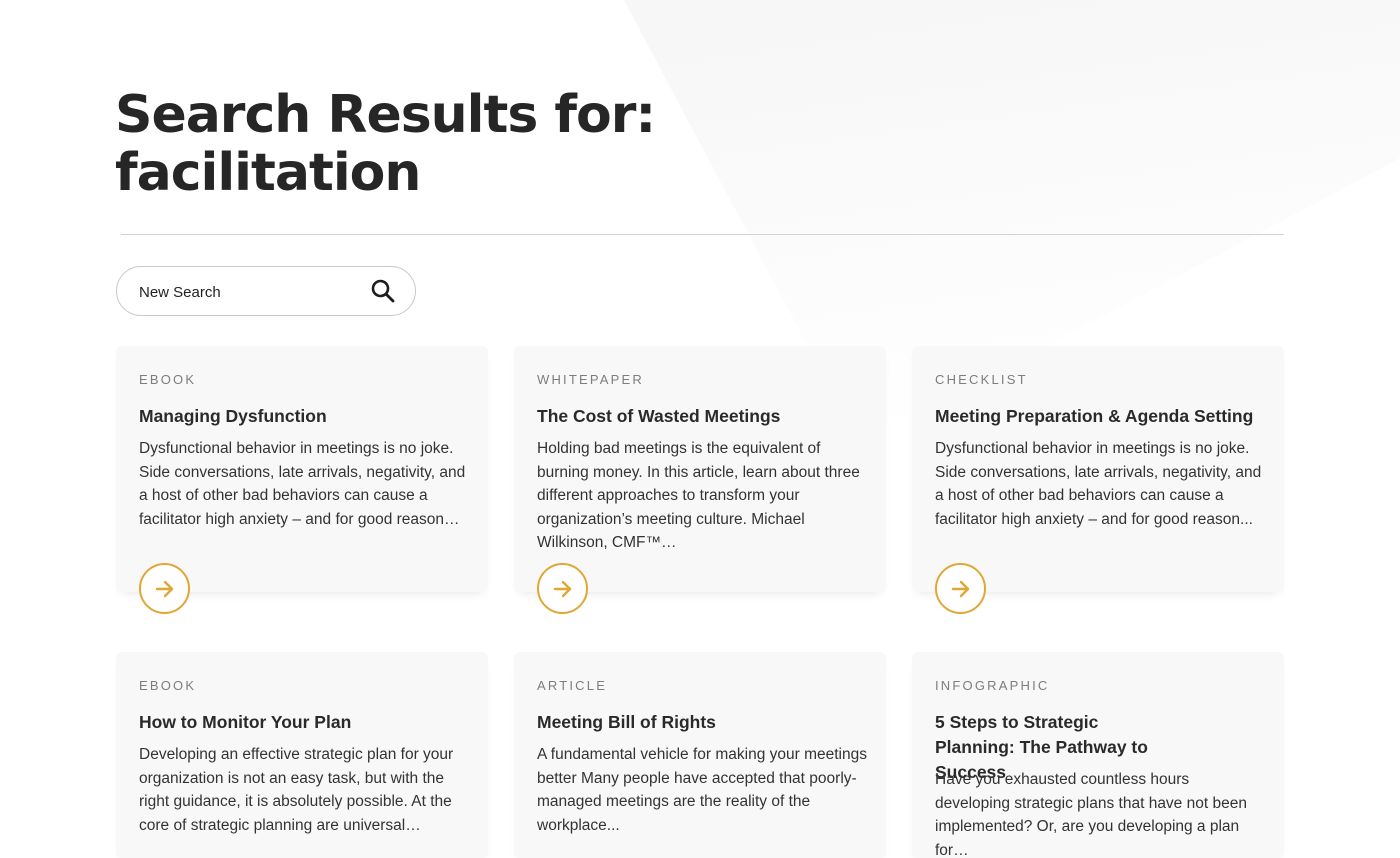  Describe the element at coordinates (992, 685) in the screenshot. I see `result-category: INFOGRAPHIC` at that location.